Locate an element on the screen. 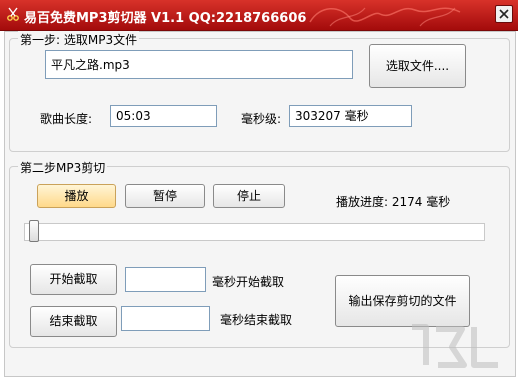 This screenshot has height=379, width=518. ms-label: 毫秒级: is located at coordinates (261, 119).